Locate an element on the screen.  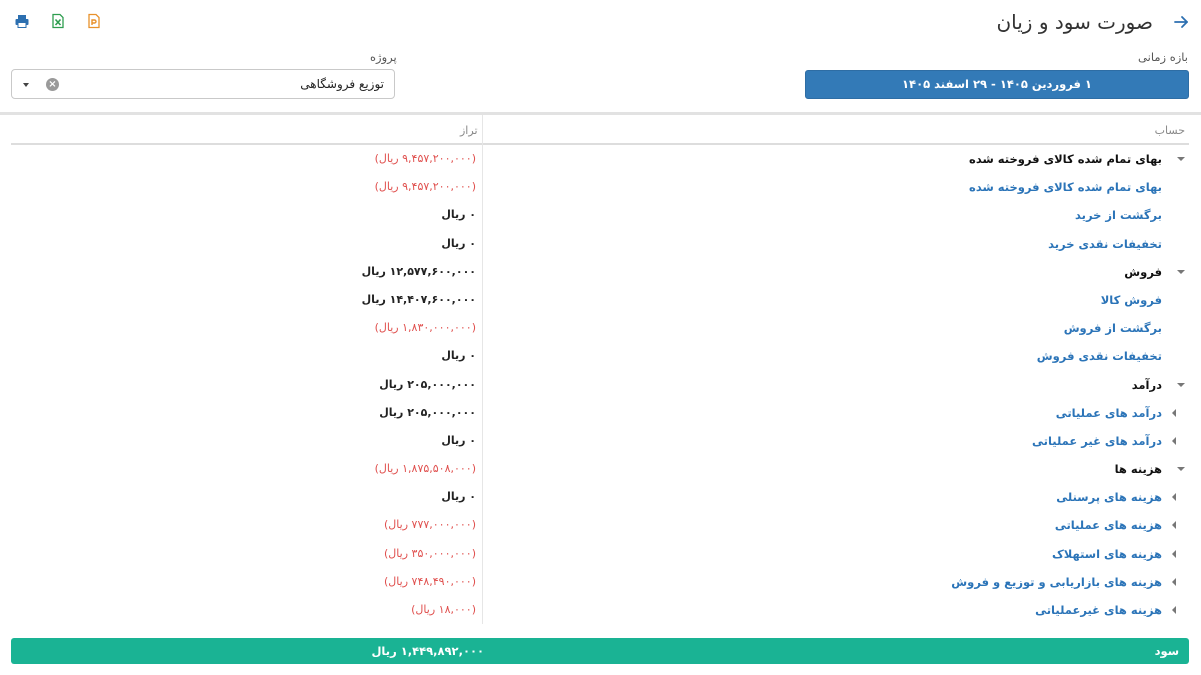
clear-selection-icon: × is located at coordinates (52, 84).